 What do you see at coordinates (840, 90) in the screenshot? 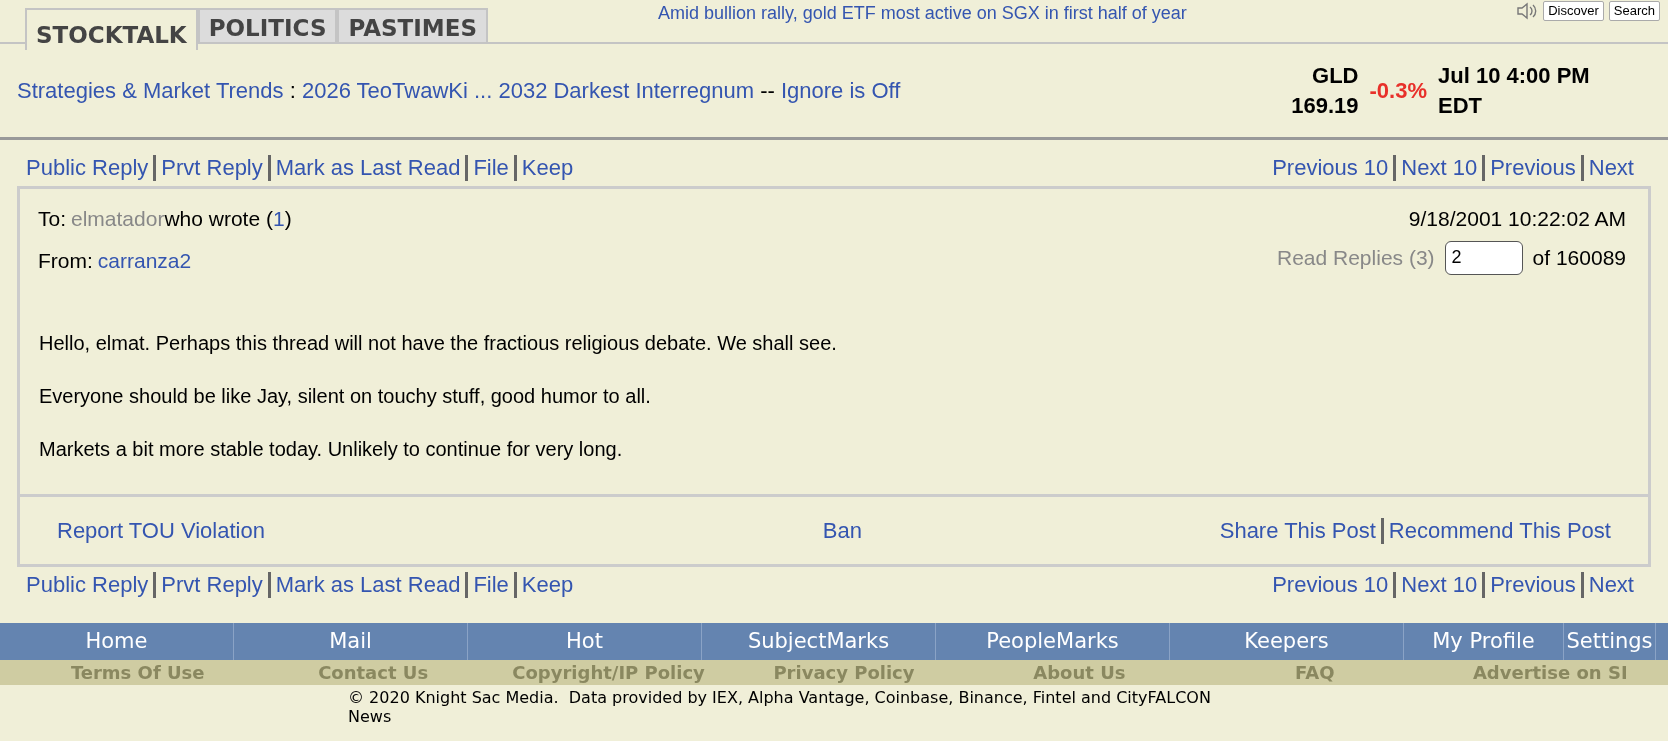
I see `ignore-link: Ignore is Off` at bounding box center [840, 90].